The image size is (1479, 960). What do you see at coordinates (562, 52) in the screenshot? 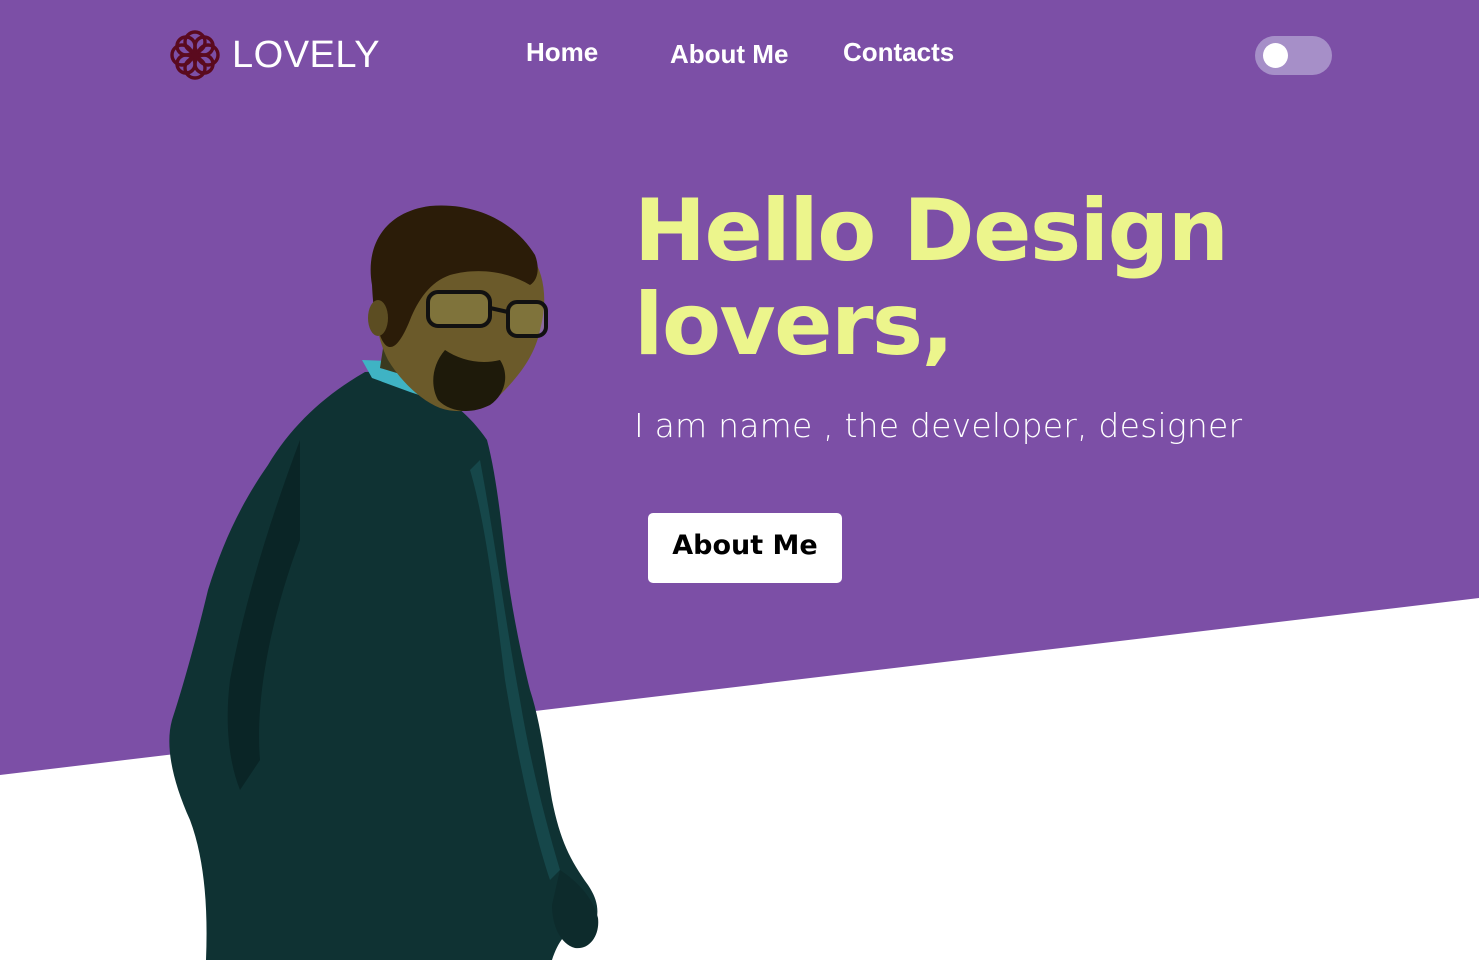
I see `nav-home-link: Home` at bounding box center [562, 52].